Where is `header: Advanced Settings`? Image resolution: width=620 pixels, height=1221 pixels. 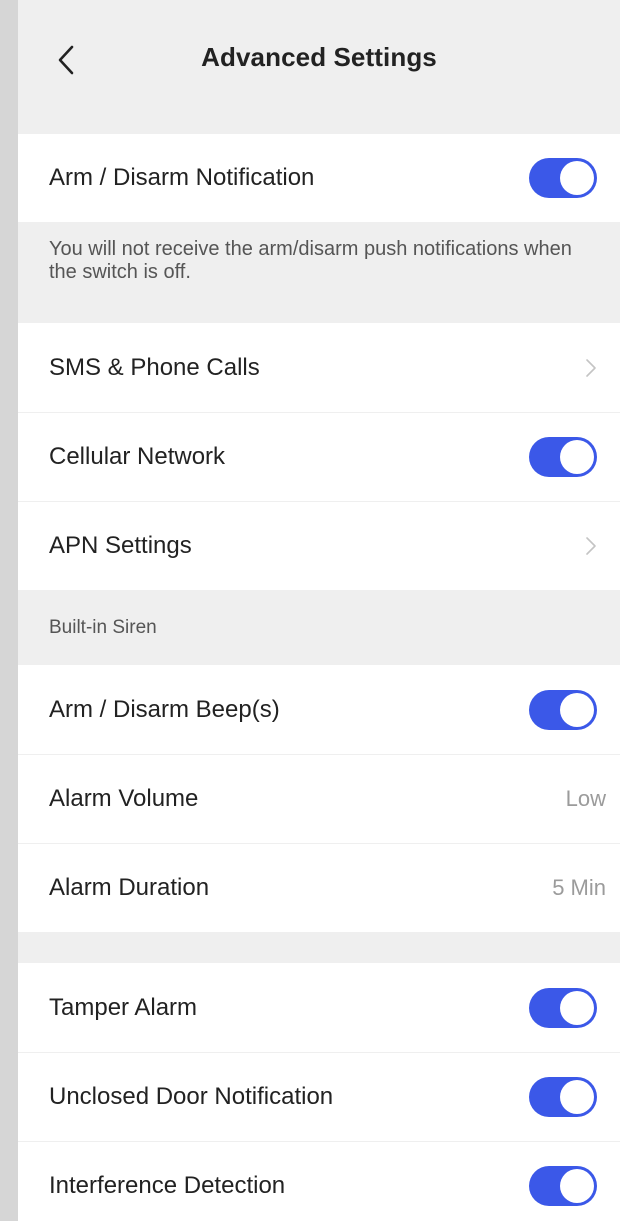 header: Advanced Settings is located at coordinates (319, 67).